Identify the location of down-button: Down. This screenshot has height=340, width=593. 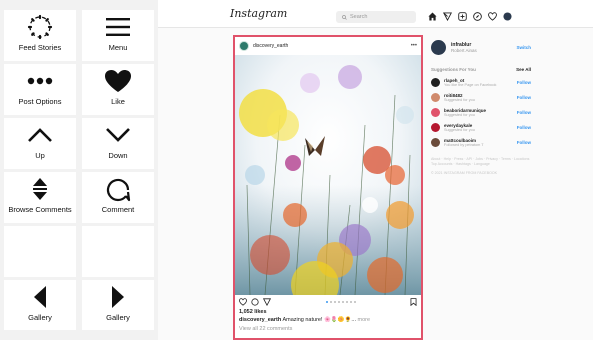
(118, 143).